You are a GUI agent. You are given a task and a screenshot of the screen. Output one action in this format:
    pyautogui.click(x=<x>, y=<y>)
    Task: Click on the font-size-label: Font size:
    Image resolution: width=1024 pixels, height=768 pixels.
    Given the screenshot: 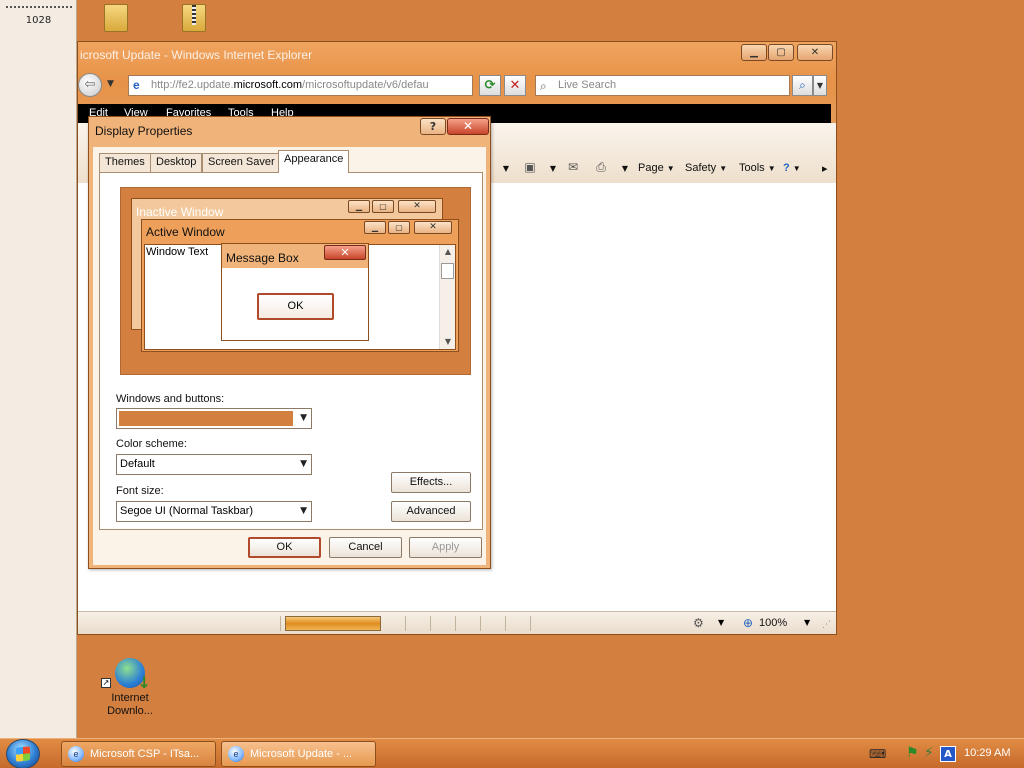 What is the action you would take?
    pyautogui.click(x=140, y=491)
    